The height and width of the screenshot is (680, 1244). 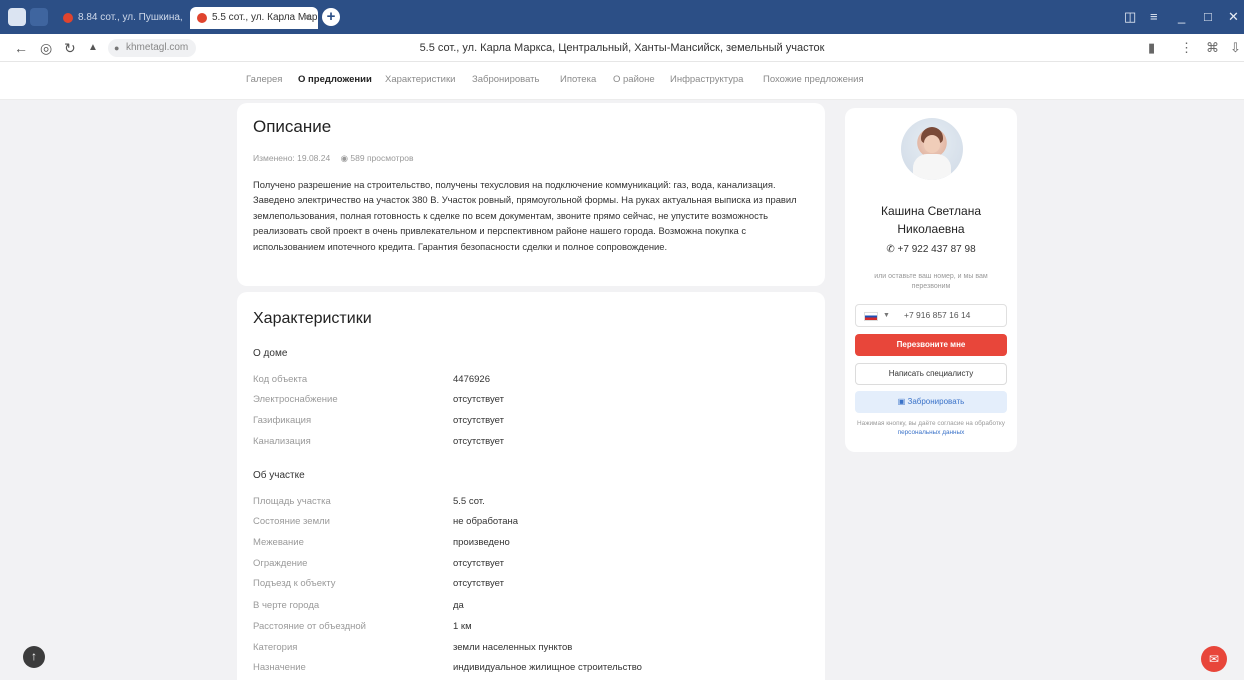 What do you see at coordinates (937, 315) in the screenshot?
I see `phone-field-value: +7 916 857 16 14` at bounding box center [937, 315].